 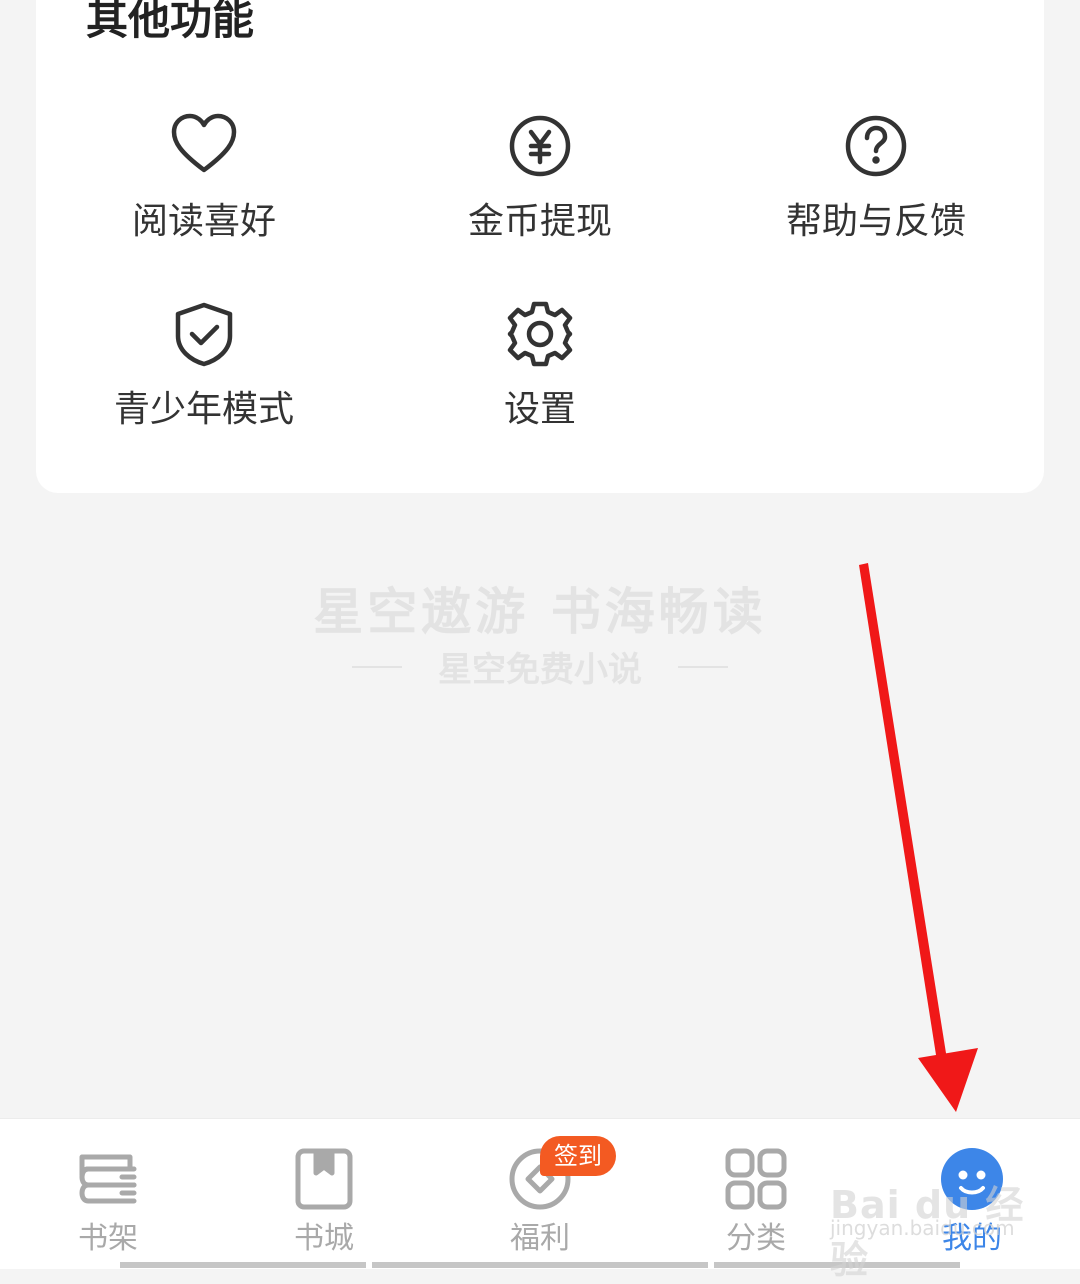 I want to click on slogan-sub: 星空免费小说, so click(x=540, y=670).